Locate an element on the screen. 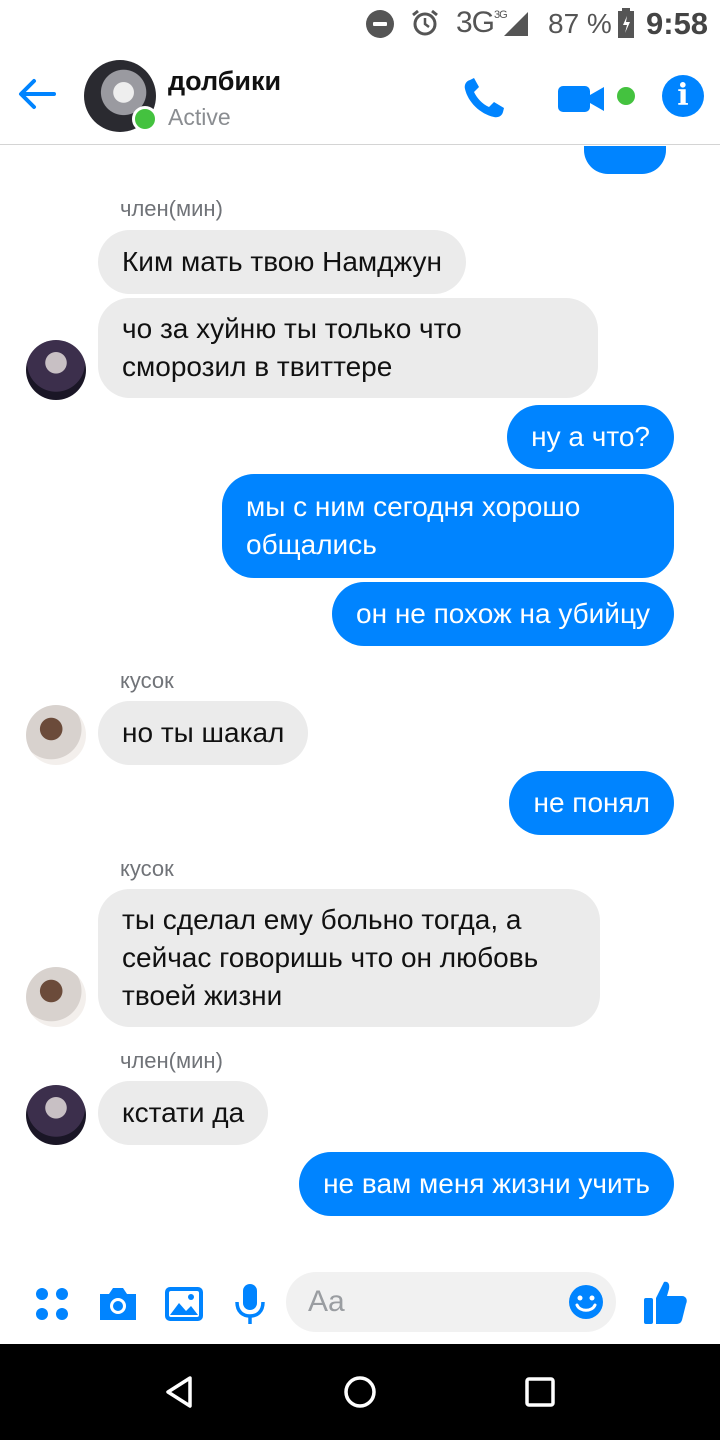 This screenshot has width=720, height=1440. phone-icon is located at coordinates (485, 98).